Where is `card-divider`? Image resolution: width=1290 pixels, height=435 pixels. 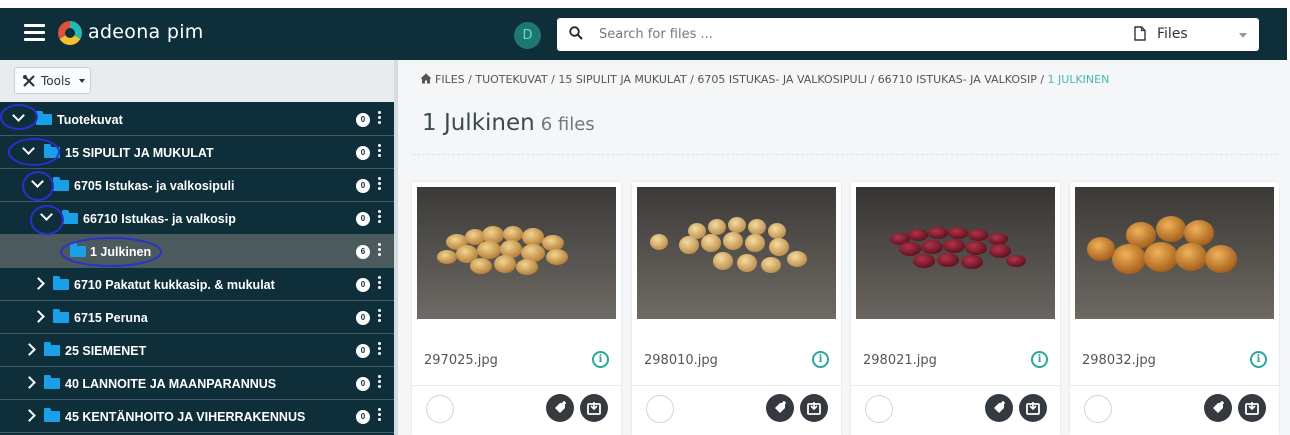
card-divider is located at coordinates (955, 385).